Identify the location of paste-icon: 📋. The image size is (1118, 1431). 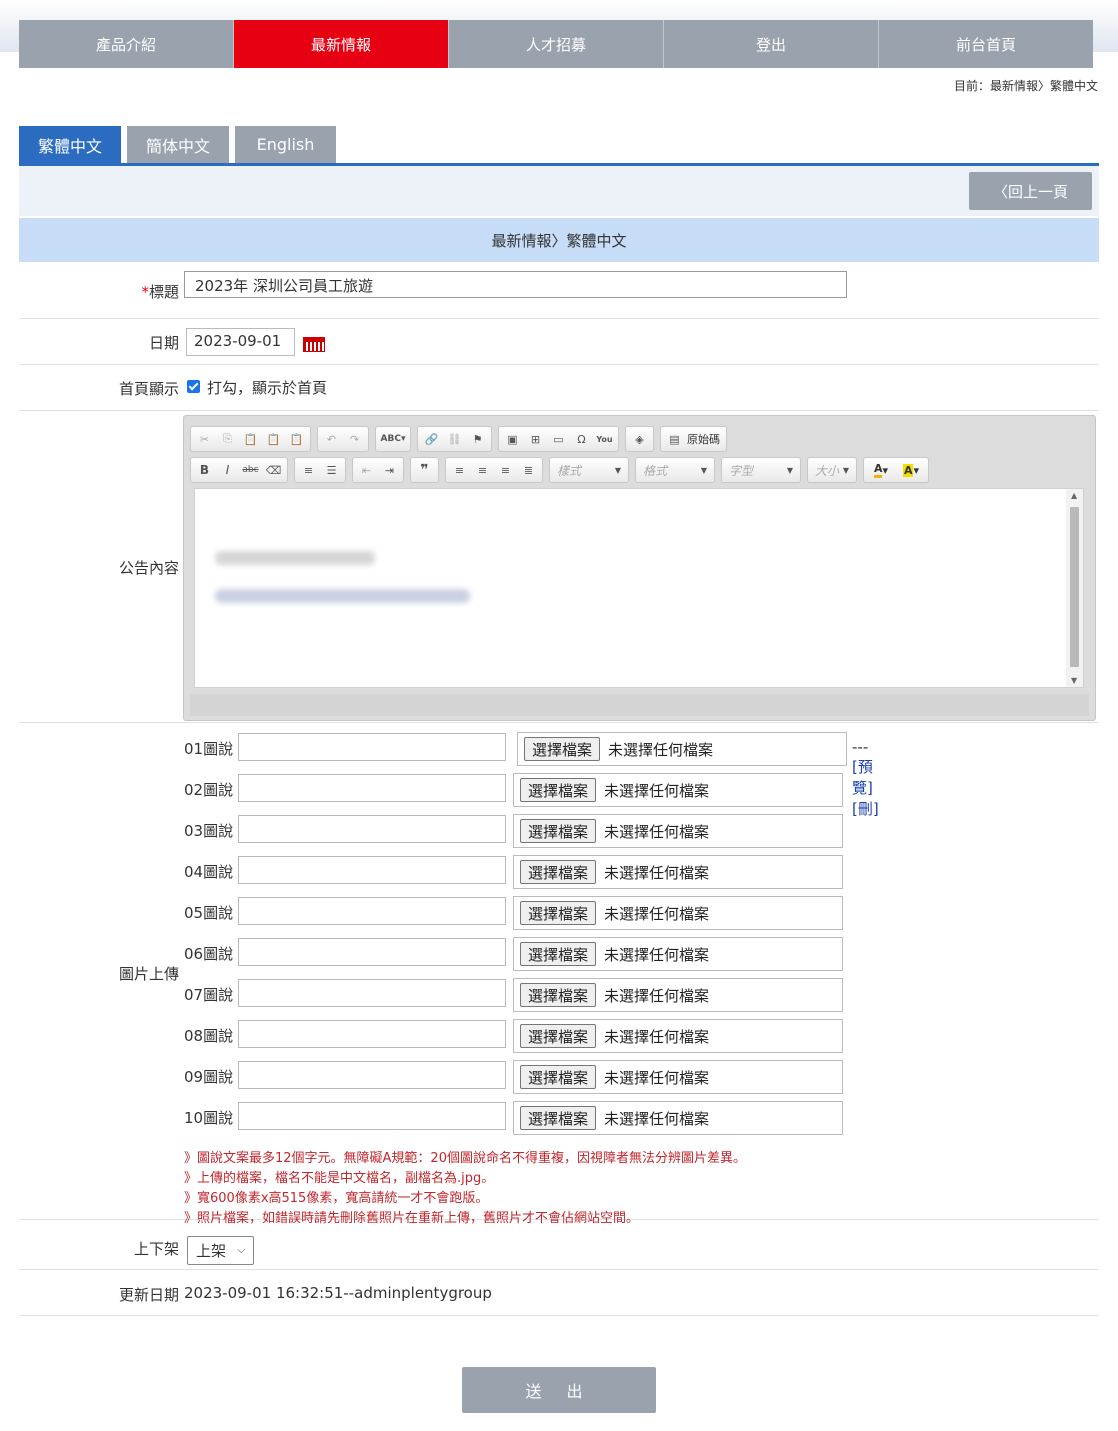
(250, 439).